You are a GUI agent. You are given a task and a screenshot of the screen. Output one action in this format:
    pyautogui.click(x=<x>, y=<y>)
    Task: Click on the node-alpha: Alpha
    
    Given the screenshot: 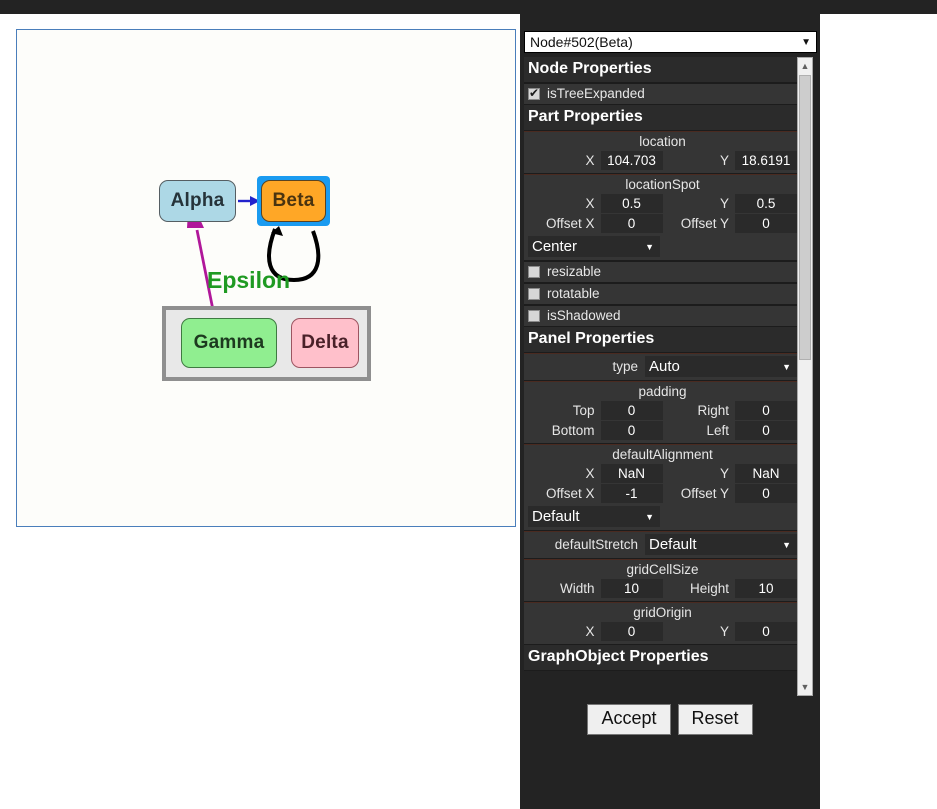 What is the action you would take?
    pyautogui.click(x=197, y=201)
    